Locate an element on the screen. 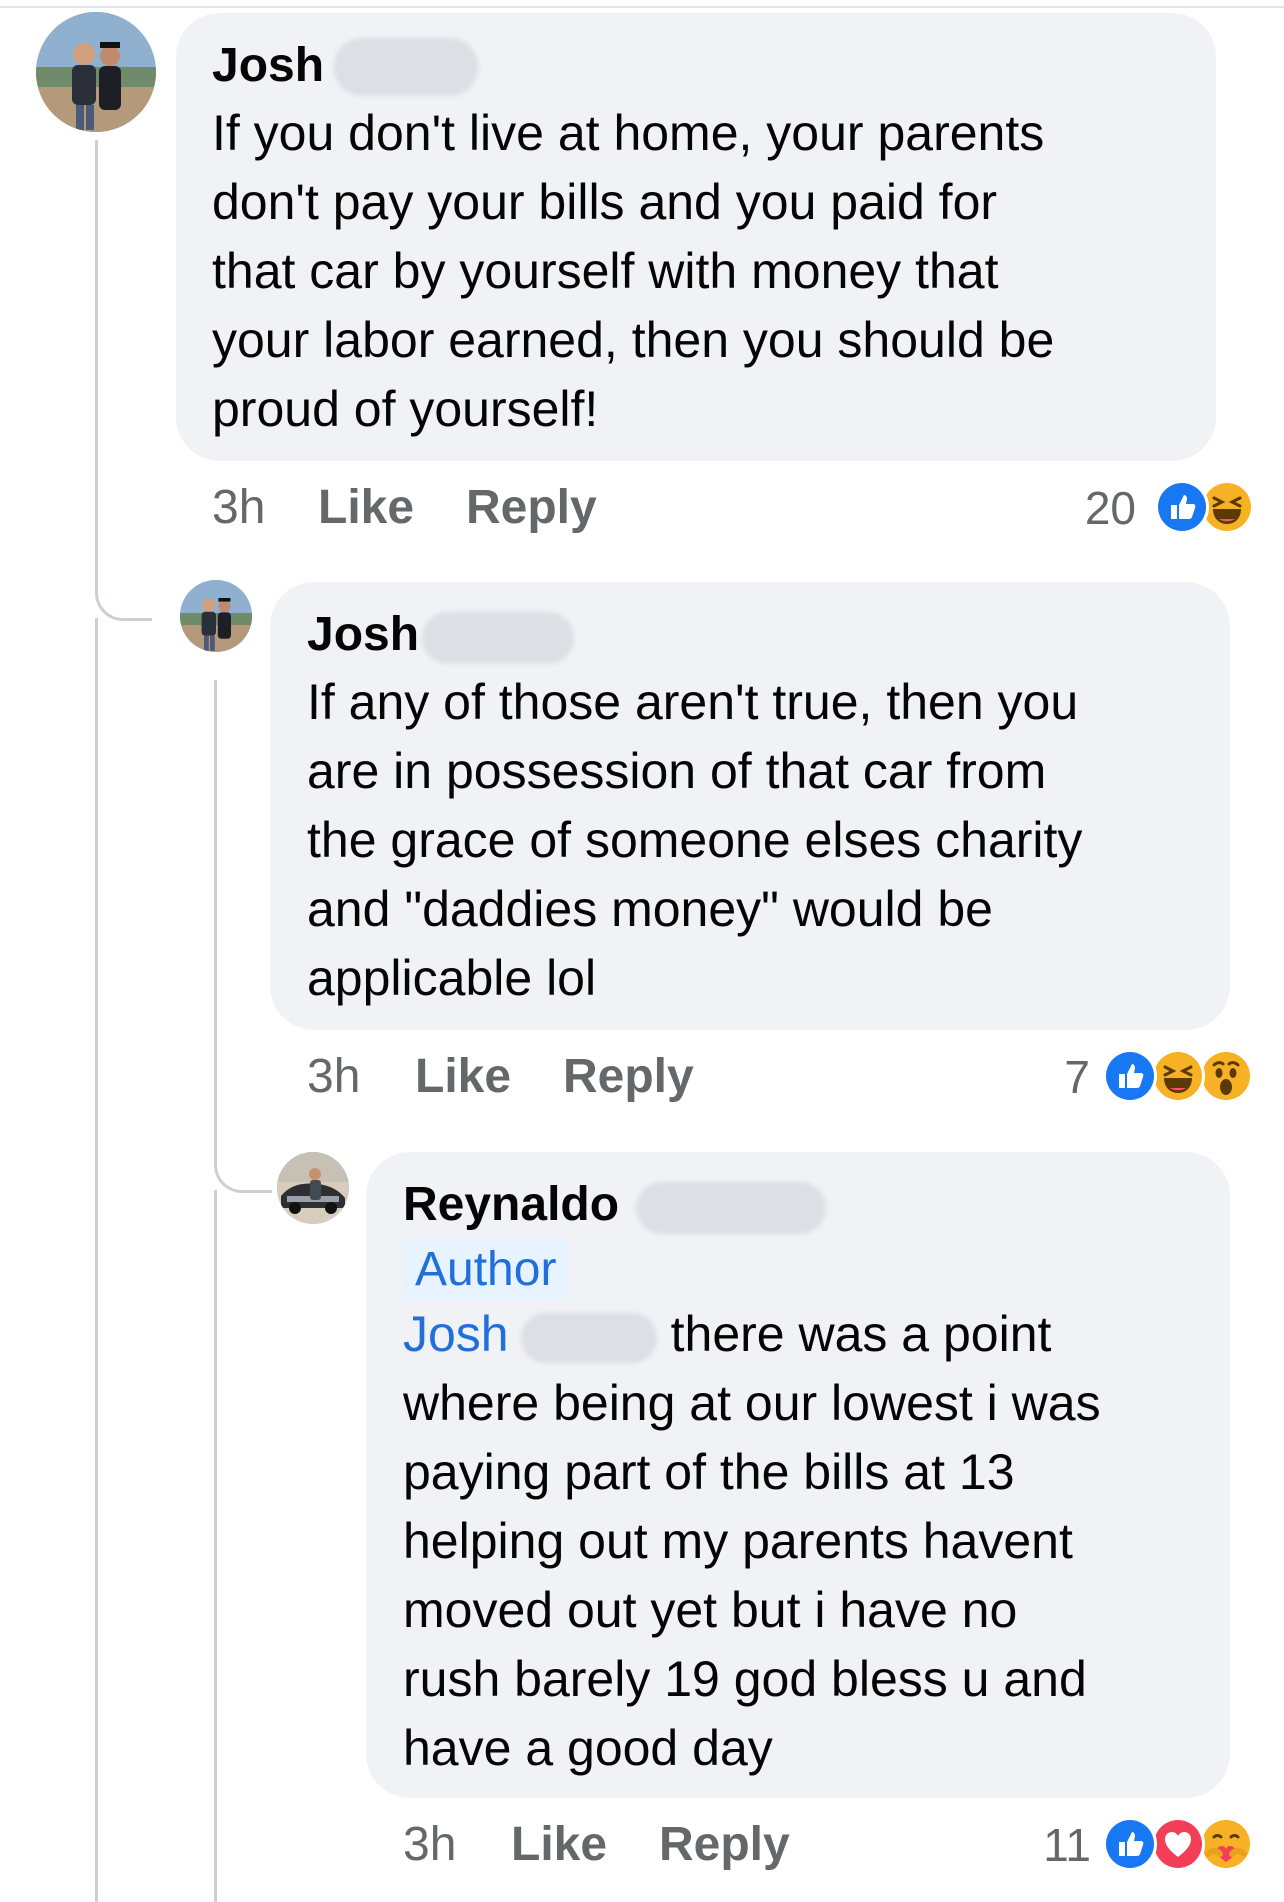 The height and width of the screenshot is (1902, 1284). comment-line: applicable lol is located at coordinates (452, 978).